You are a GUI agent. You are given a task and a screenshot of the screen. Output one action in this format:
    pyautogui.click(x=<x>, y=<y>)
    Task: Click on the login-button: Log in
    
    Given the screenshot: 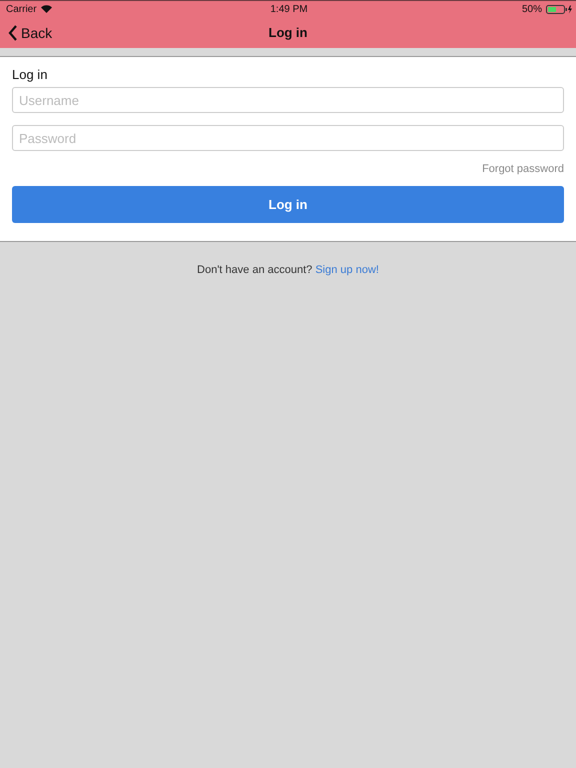 What is the action you would take?
    pyautogui.click(x=288, y=204)
    